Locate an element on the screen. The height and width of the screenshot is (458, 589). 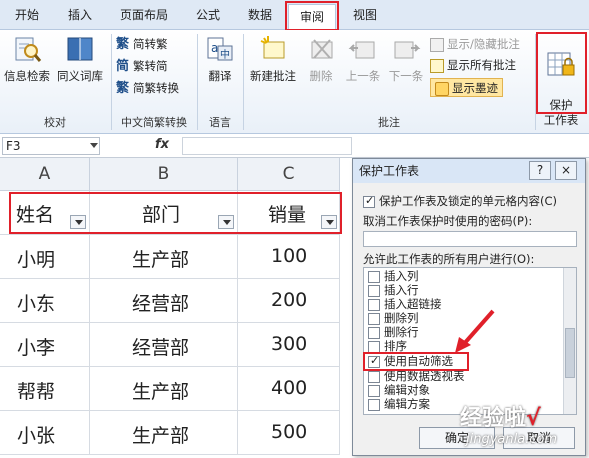
show-all-comments-button: 显示所有批注 is located at coordinates (473, 65).